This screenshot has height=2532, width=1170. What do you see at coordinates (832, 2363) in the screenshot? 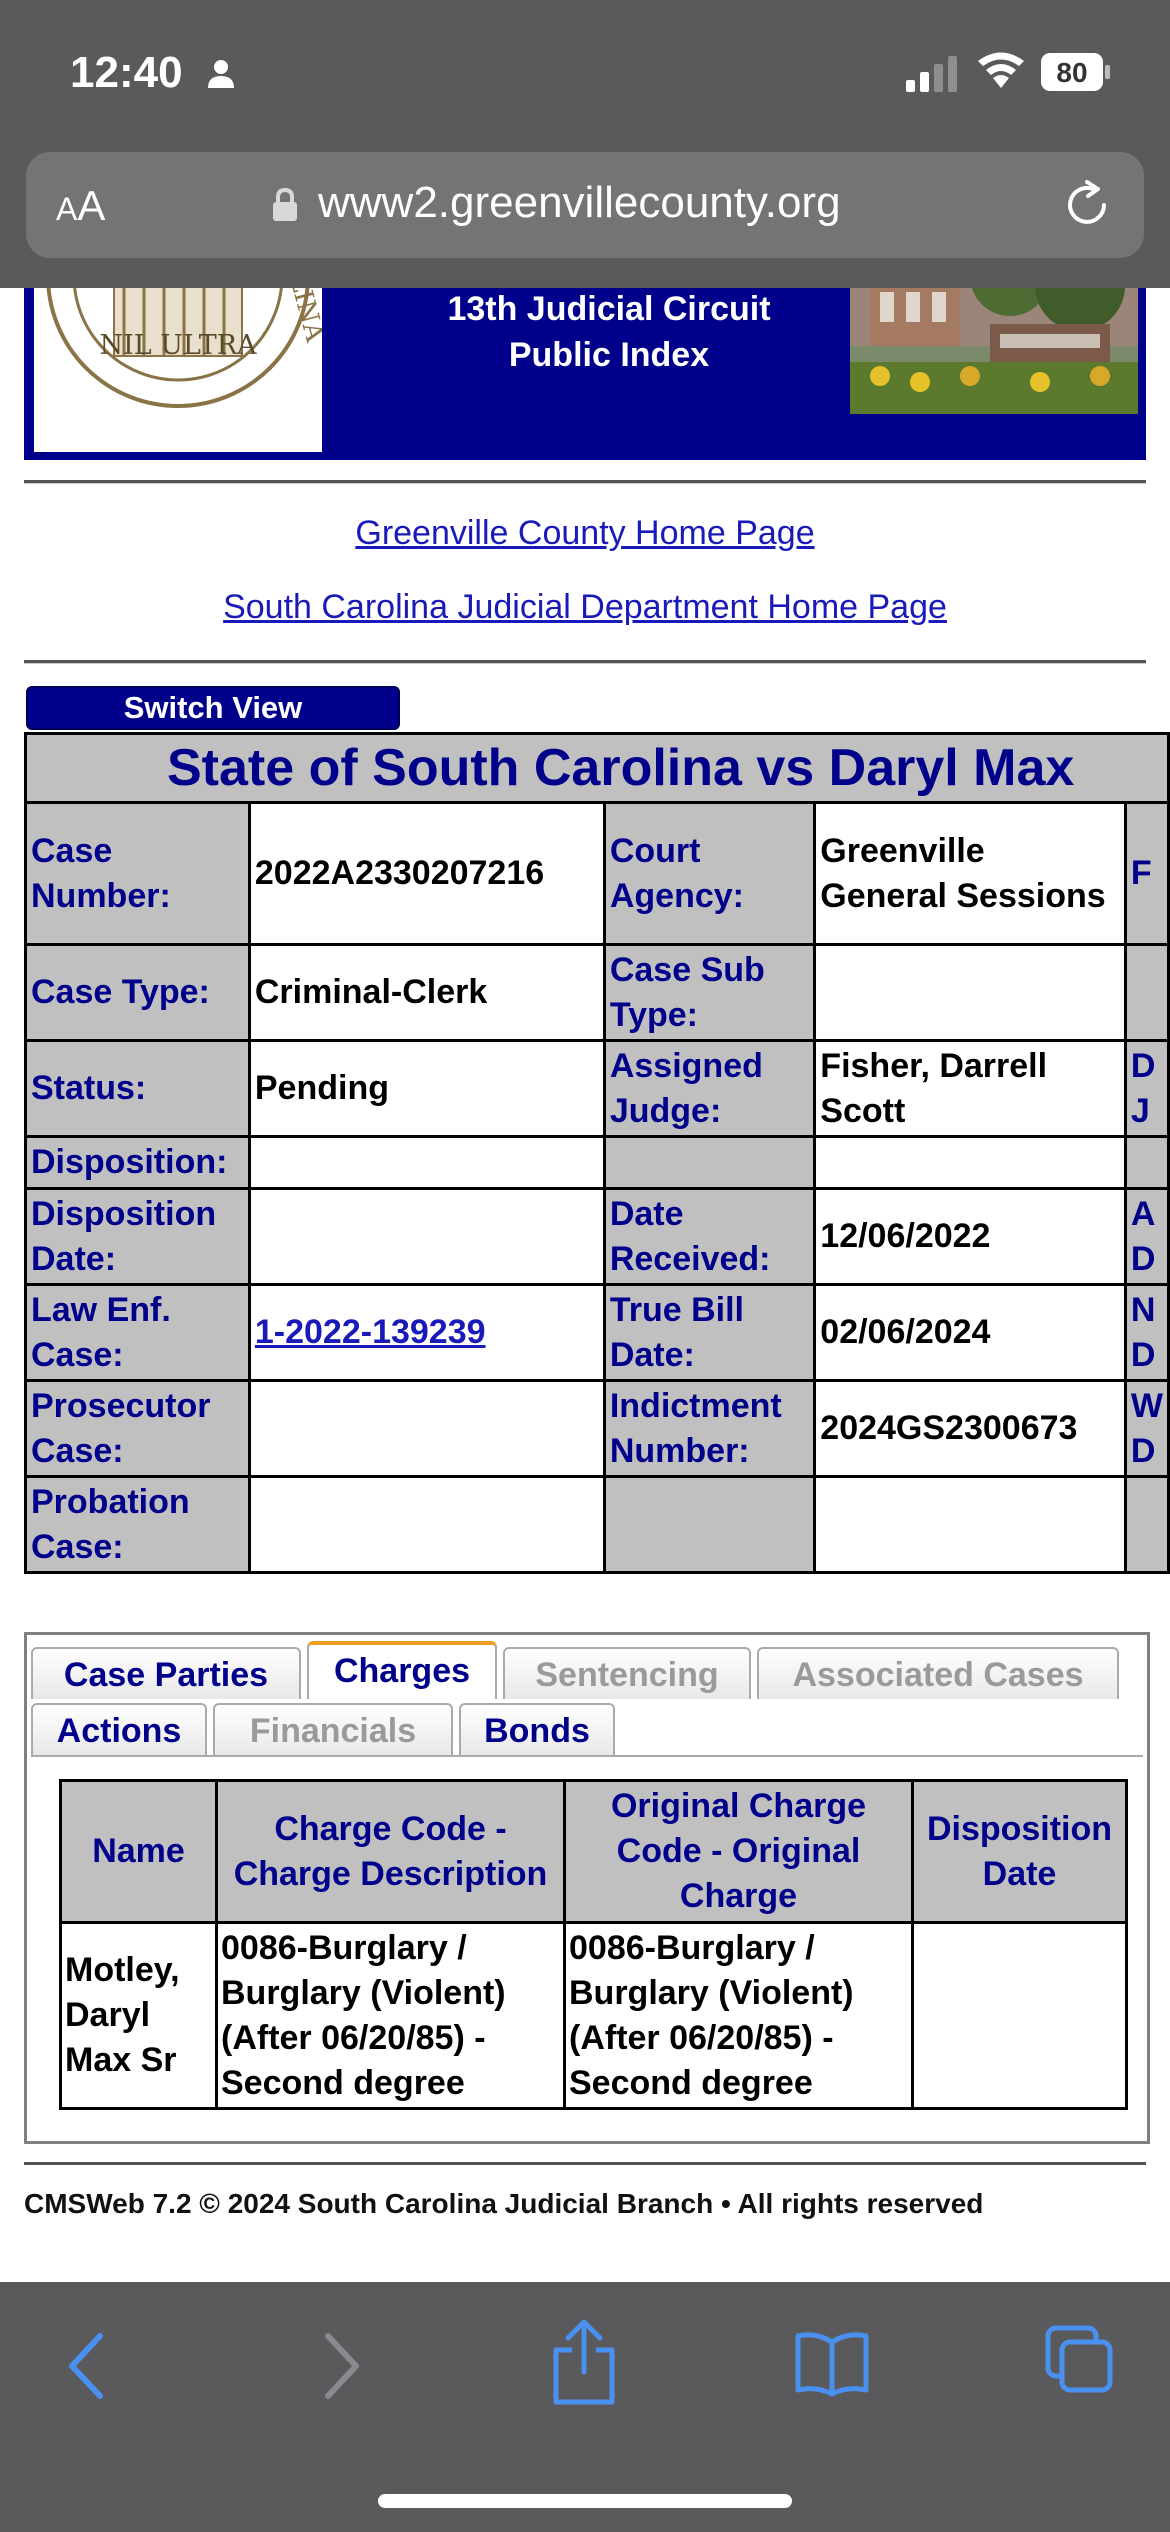
I see `bookmarks-icon` at bounding box center [832, 2363].